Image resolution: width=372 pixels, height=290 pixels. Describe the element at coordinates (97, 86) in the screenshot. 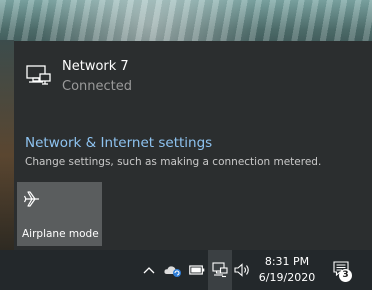

I see `network-status: Connected` at that location.